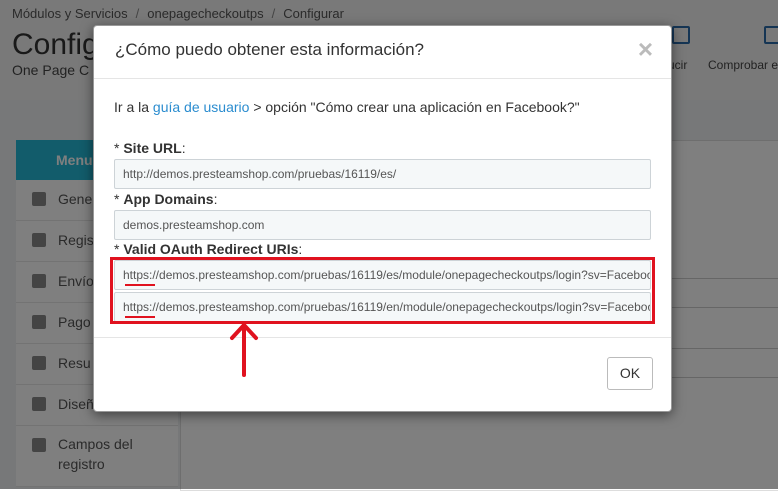  What do you see at coordinates (270, 49) in the screenshot?
I see `modal-title: ¿Cómo puedo obtener esta información?` at bounding box center [270, 49].